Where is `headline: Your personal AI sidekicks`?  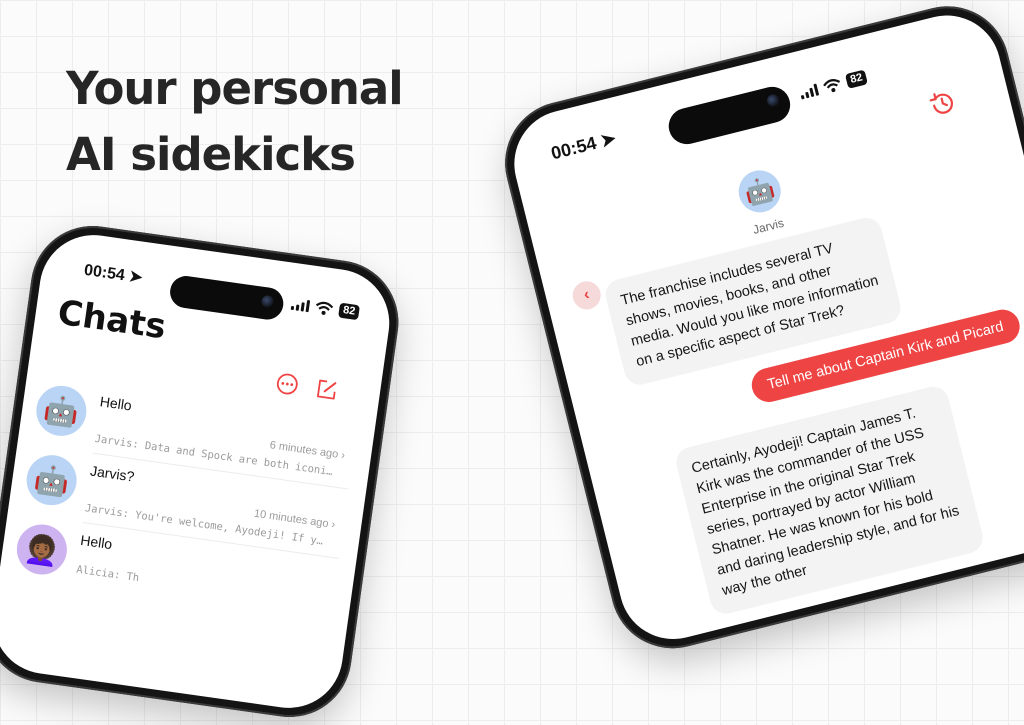
headline: Your personal AI sidekicks is located at coordinates (235, 122).